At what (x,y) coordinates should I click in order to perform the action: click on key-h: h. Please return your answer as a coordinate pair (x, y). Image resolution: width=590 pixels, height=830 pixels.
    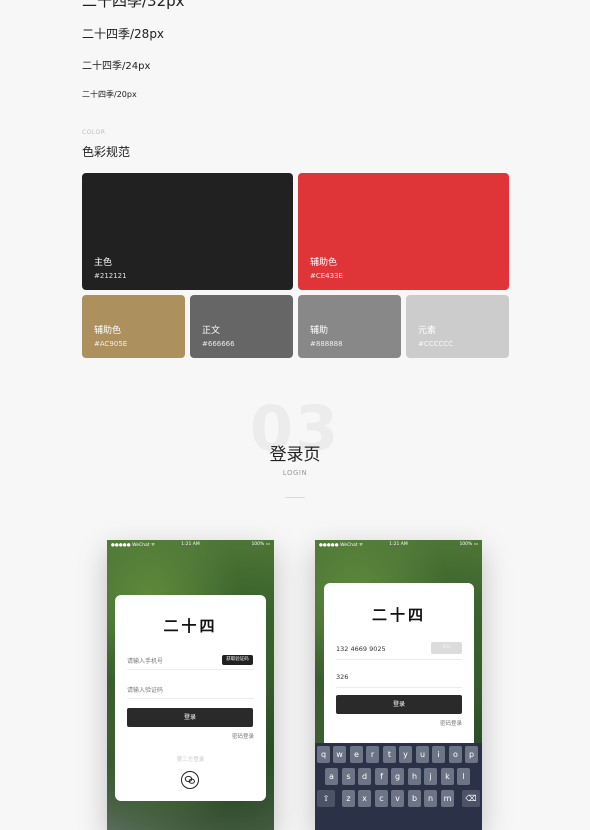
    Looking at the image, I should click on (414, 776).